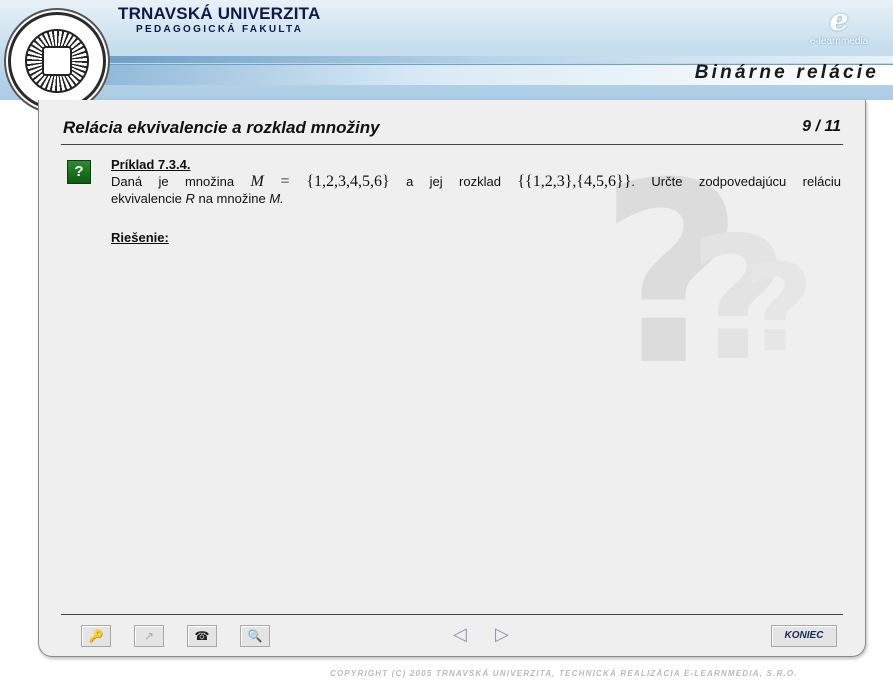 The image size is (893, 681). I want to click on relation-symbol: R, so click(190, 198).